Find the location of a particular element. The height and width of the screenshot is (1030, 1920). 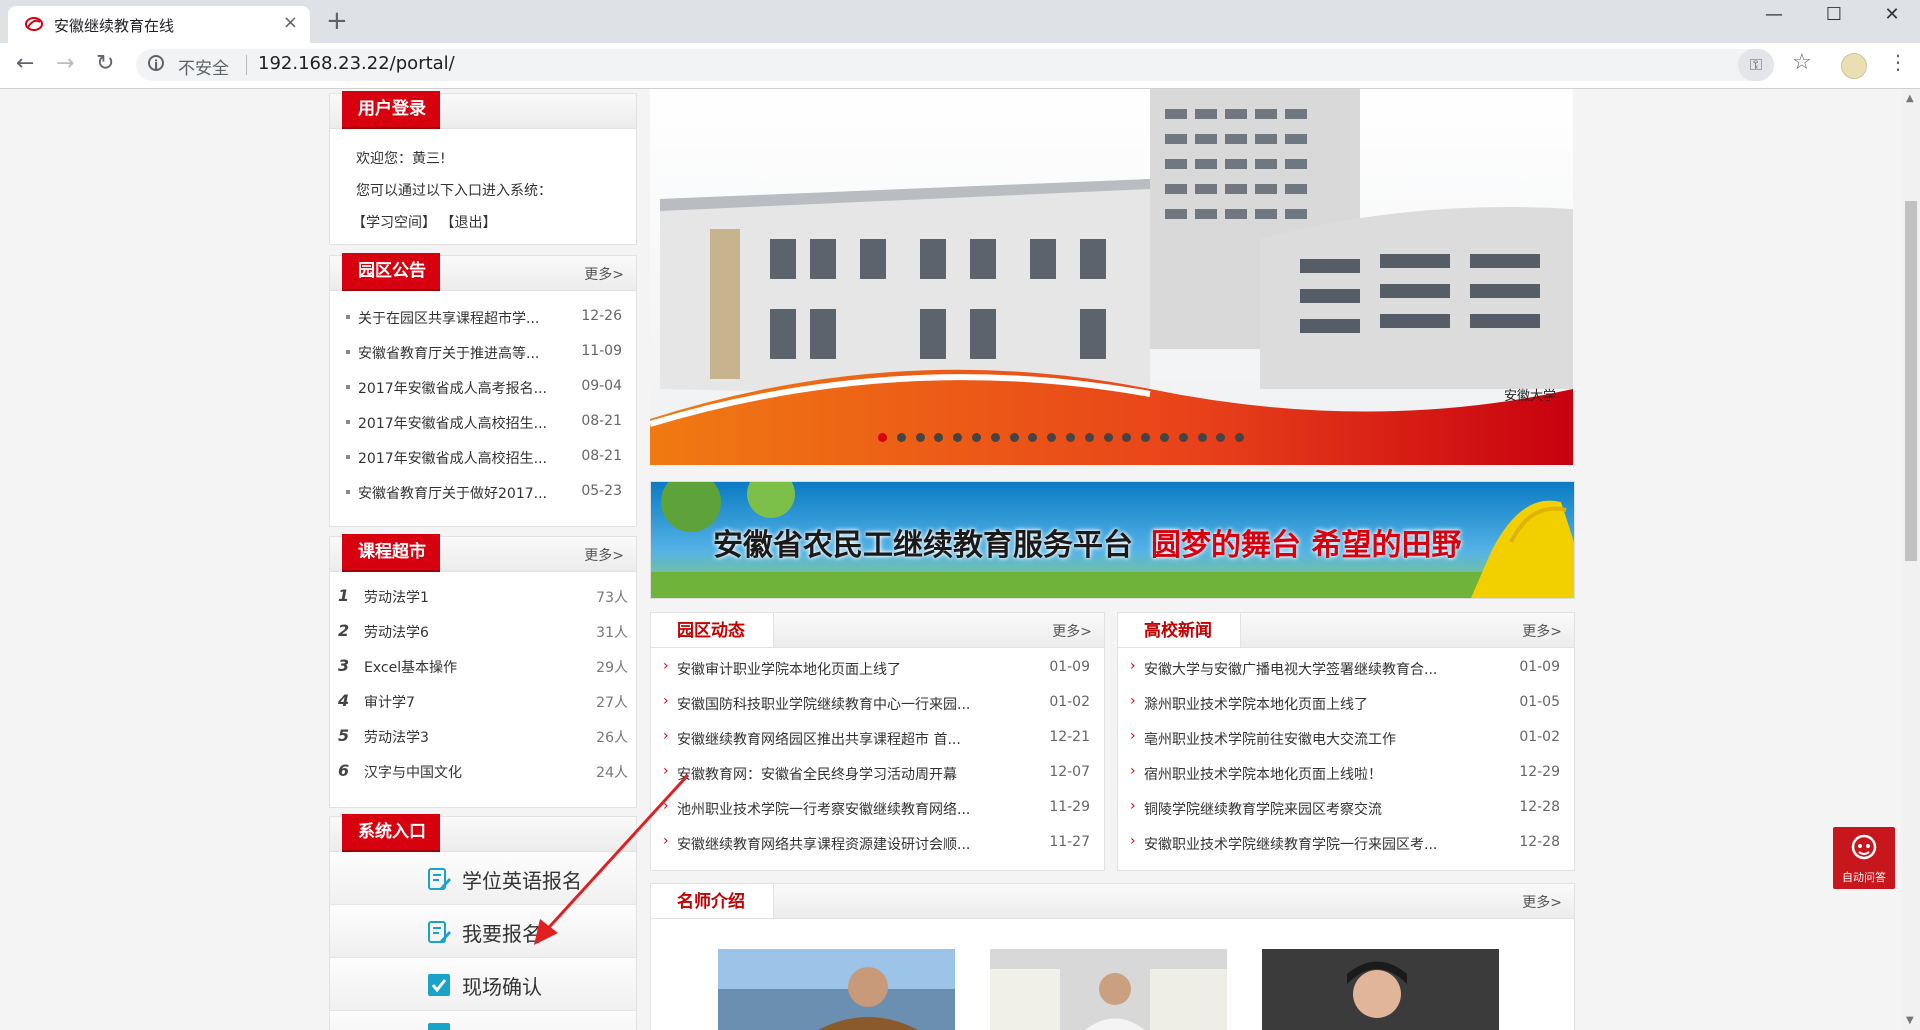

maximize-button: ☐ is located at coordinates (1834, 14).